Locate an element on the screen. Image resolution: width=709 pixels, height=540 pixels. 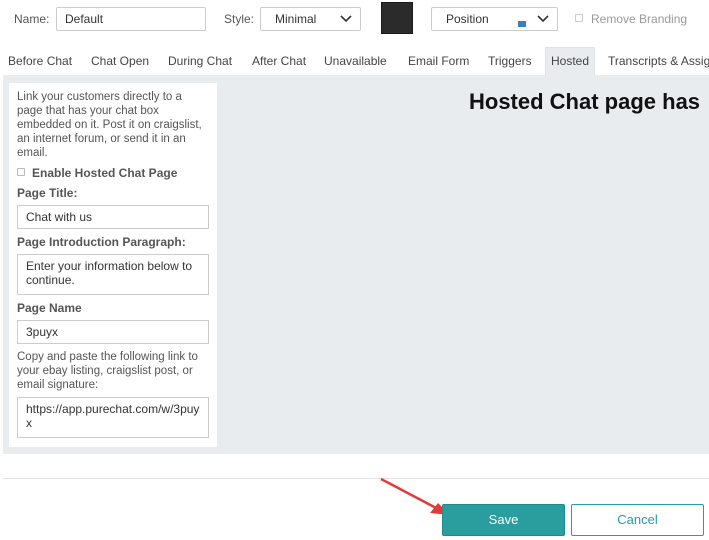
page-name-label: Page Name is located at coordinates (49, 308).